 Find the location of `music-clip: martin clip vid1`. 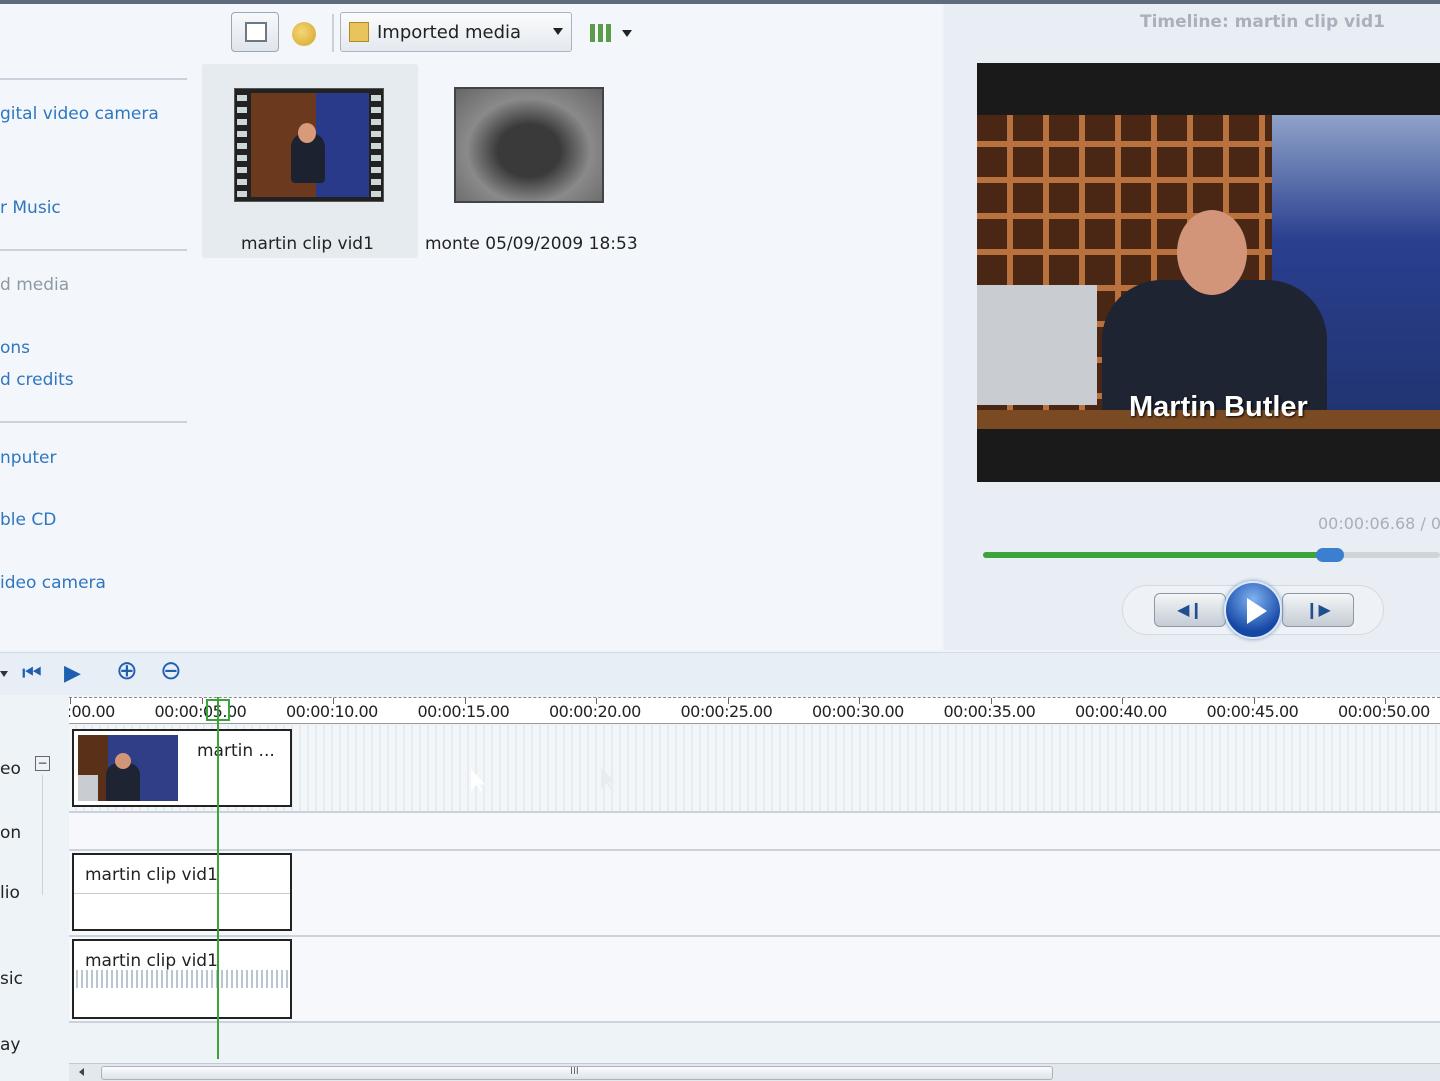

music-clip: martin clip vid1 is located at coordinates (182, 979).